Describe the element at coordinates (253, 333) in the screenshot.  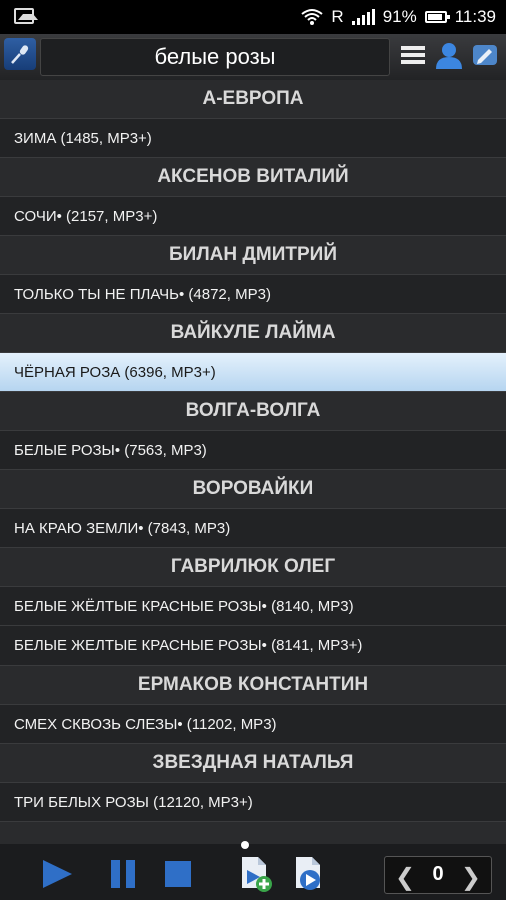
I see `artist-header: ВАЙКУЛЕ ЛАЙМА` at that location.